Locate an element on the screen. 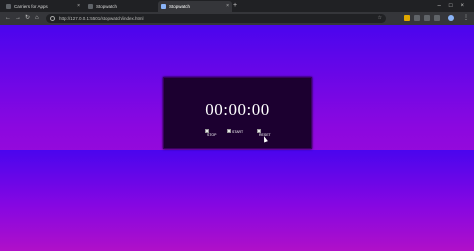  tab-stopwatch-1: Stopwatch × is located at coordinates (125, 6).